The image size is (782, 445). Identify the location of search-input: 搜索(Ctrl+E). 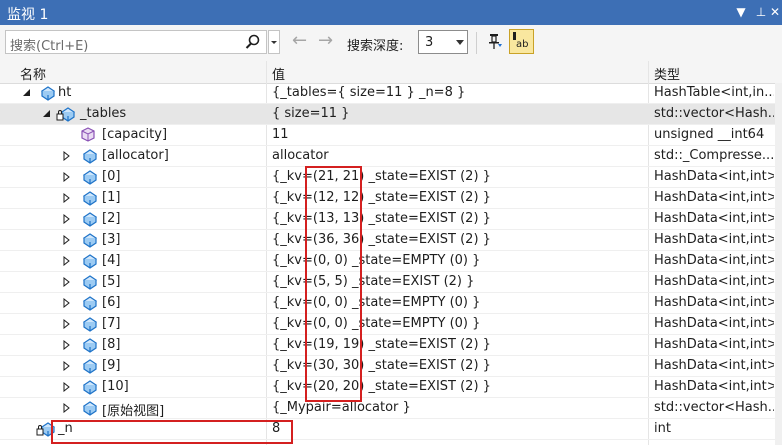
(136, 42).